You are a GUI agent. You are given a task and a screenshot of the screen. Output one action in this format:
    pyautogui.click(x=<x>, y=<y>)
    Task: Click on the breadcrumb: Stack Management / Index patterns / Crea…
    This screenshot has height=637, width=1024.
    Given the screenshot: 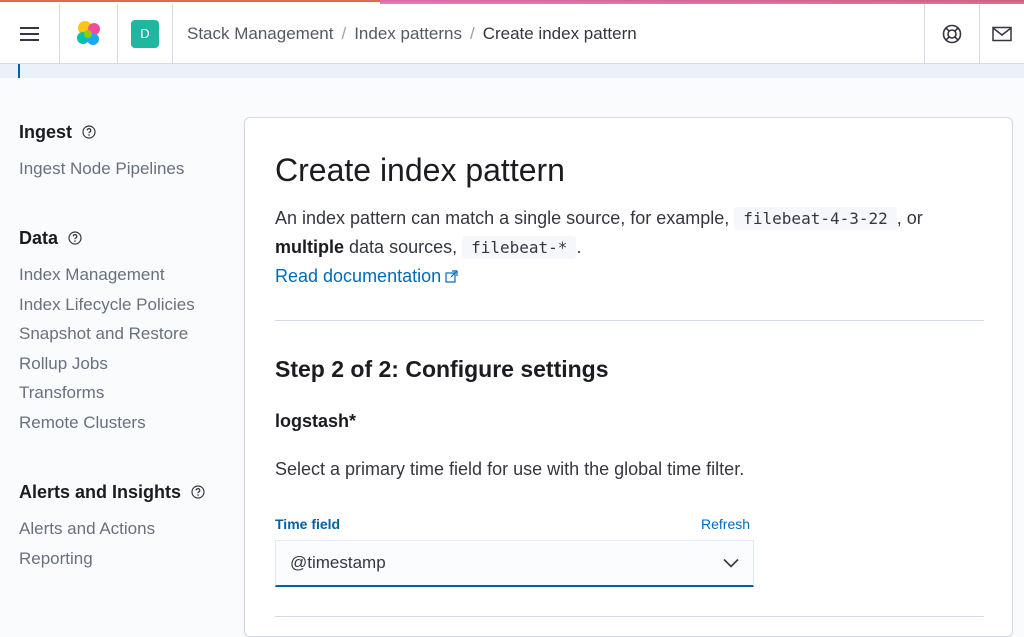 What is the action you would take?
    pyautogui.click(x=548, y=34)
    